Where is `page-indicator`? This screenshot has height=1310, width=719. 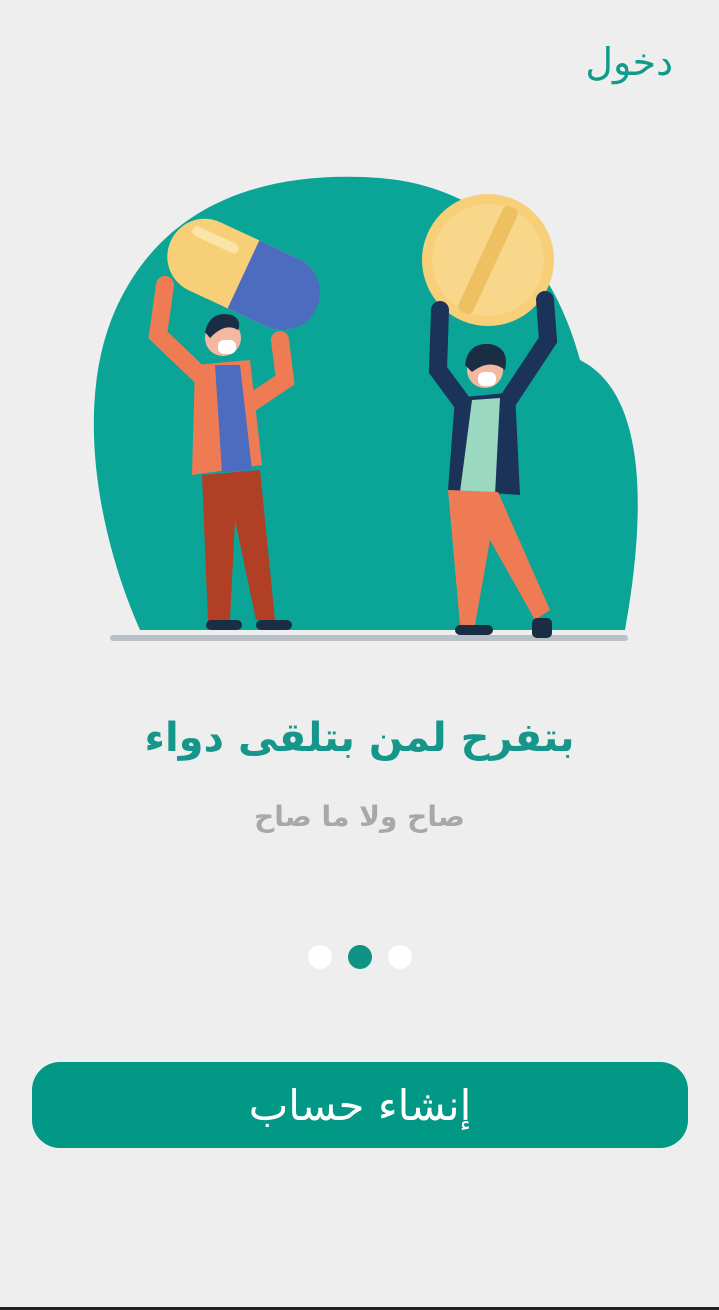
page-indicator is located at coordinates (359, 957).